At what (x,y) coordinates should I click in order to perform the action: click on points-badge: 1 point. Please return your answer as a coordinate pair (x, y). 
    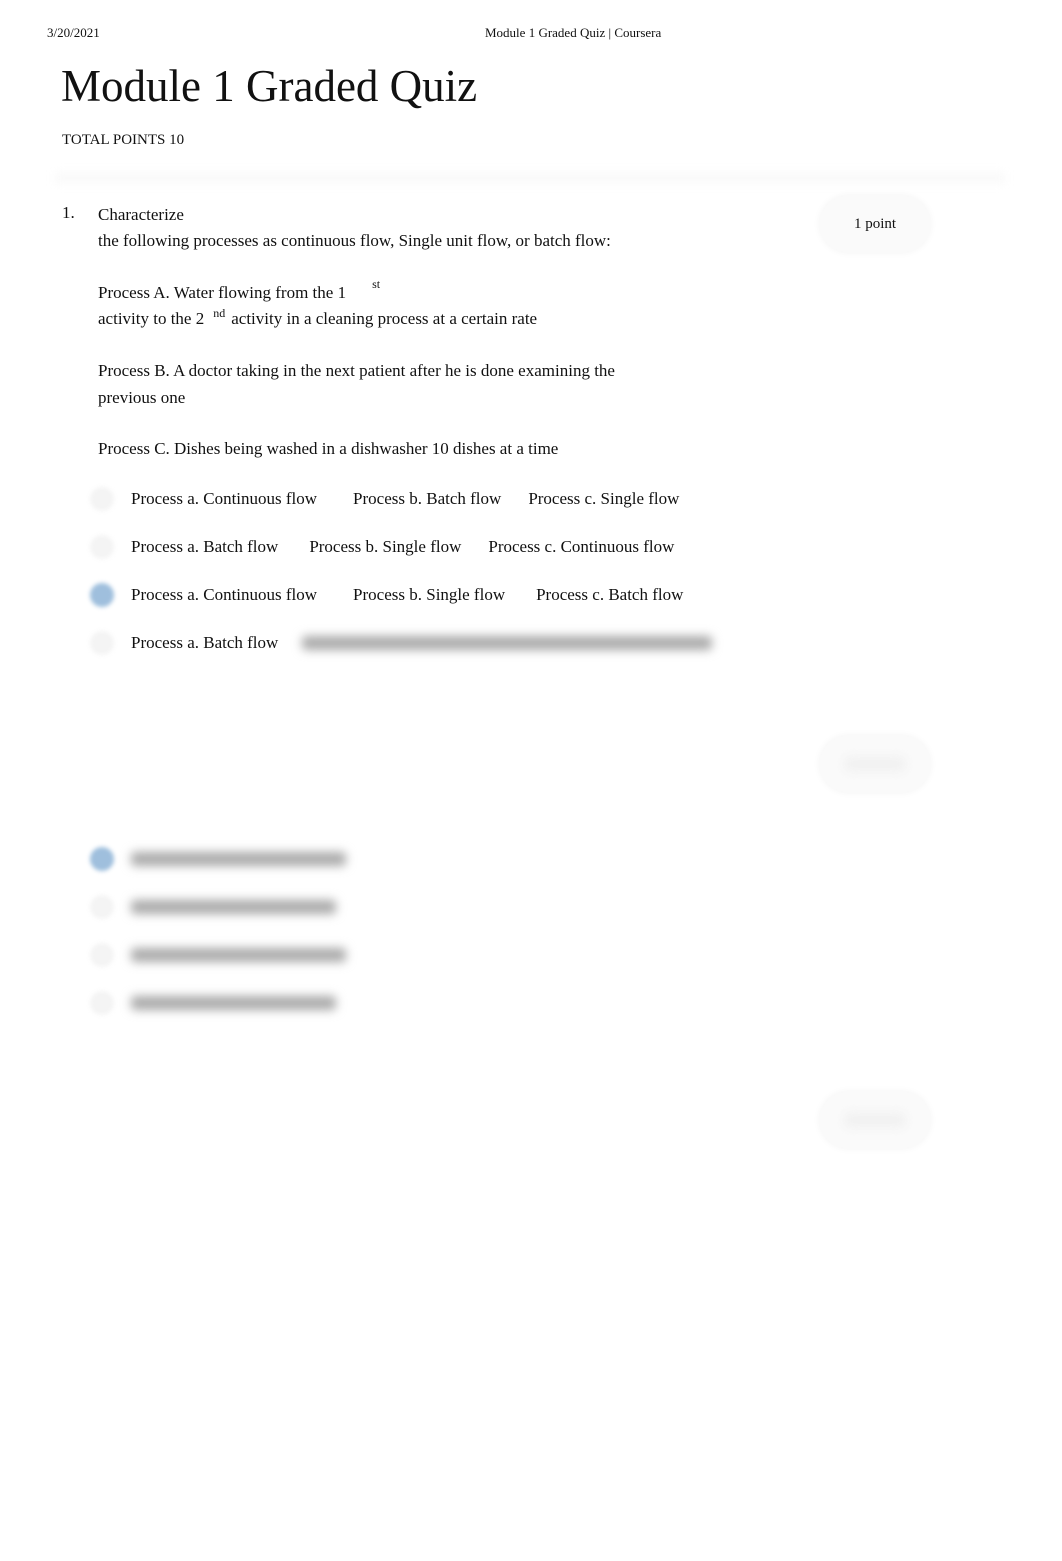
    Looking at the image, I should click on (875, 224).